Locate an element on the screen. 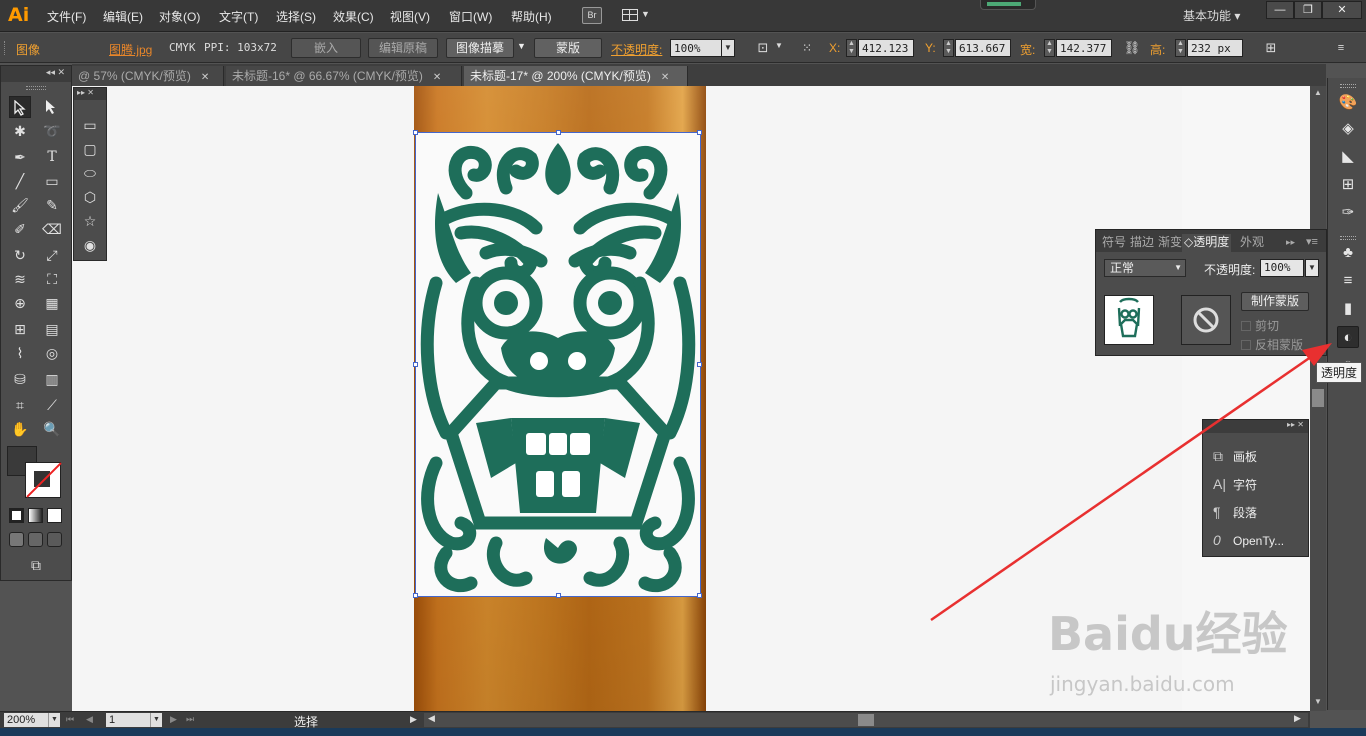 Image resolution: width=1366 pixels, height=736 pixels. horizontal-scrollbar: ◀ ▶ is located at coordinates (866, 720).